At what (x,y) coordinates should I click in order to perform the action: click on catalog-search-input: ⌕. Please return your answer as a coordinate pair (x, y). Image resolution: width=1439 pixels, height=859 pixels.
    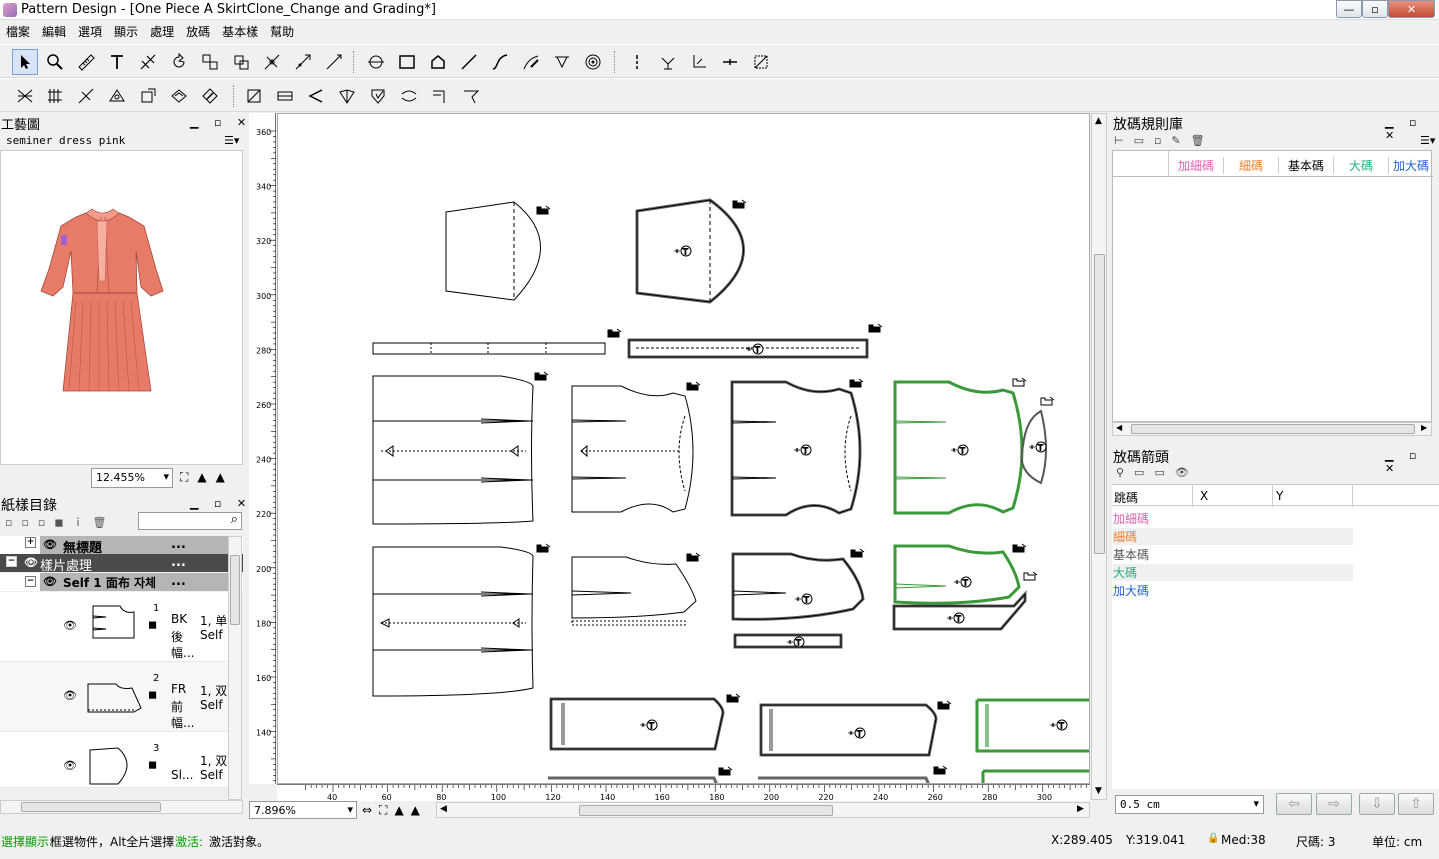
    Looking at the image, I should click on (190, 521).